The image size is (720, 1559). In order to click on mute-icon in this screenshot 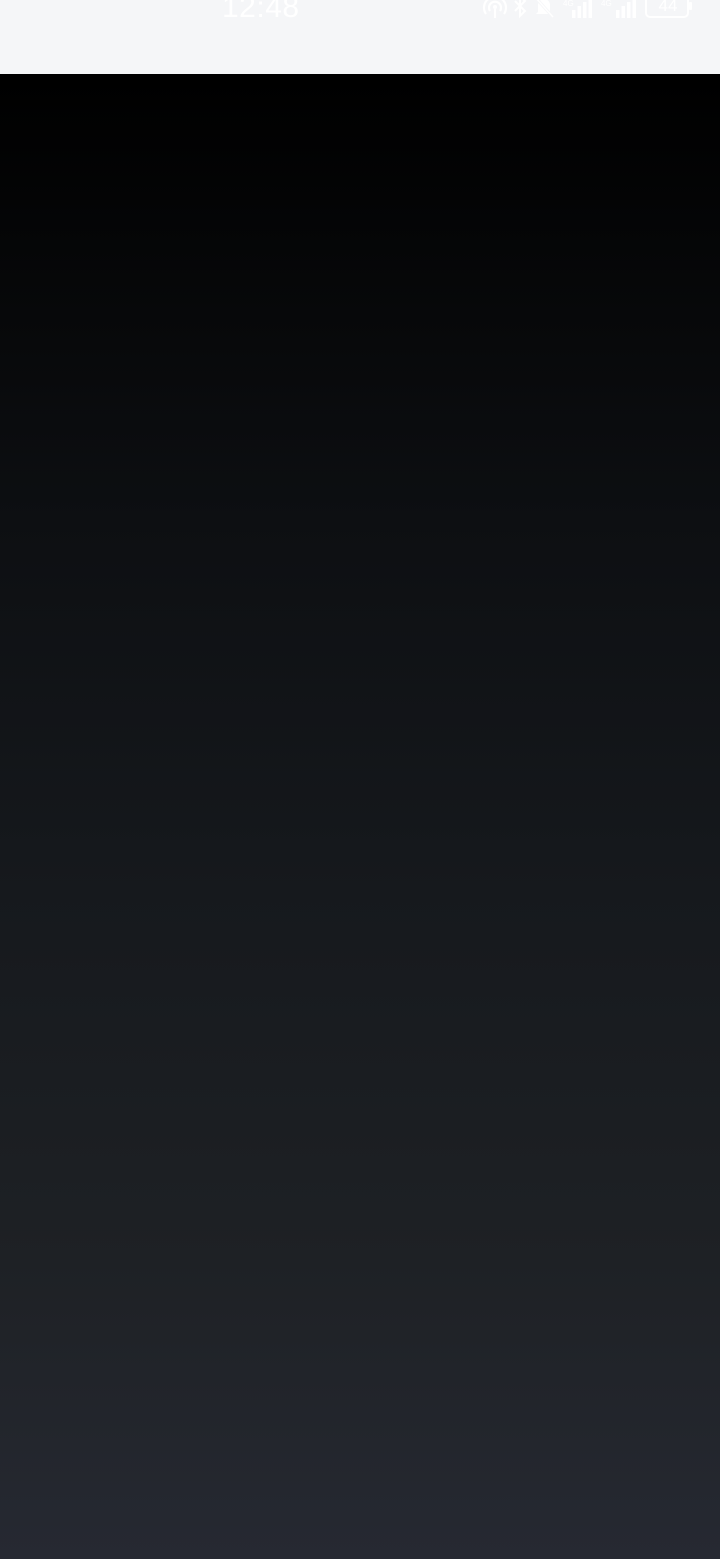, I will do `click(545, 9)`.